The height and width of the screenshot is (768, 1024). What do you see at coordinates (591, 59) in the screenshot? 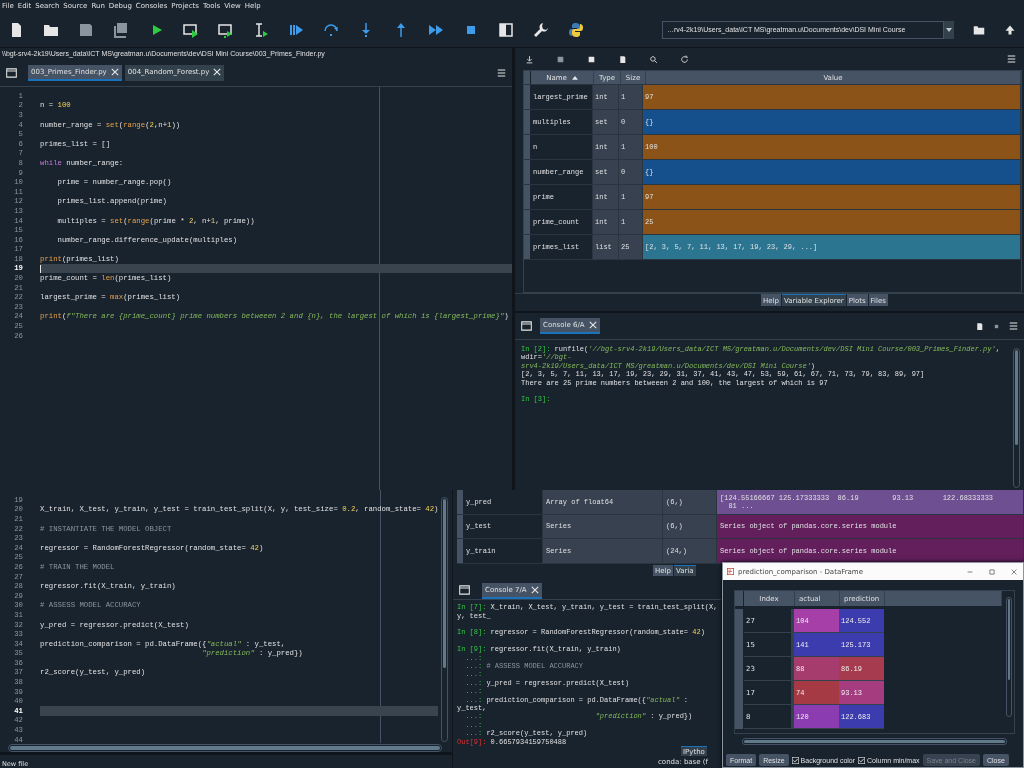
I see `save-as-icon` at bounding box center [591, 59].